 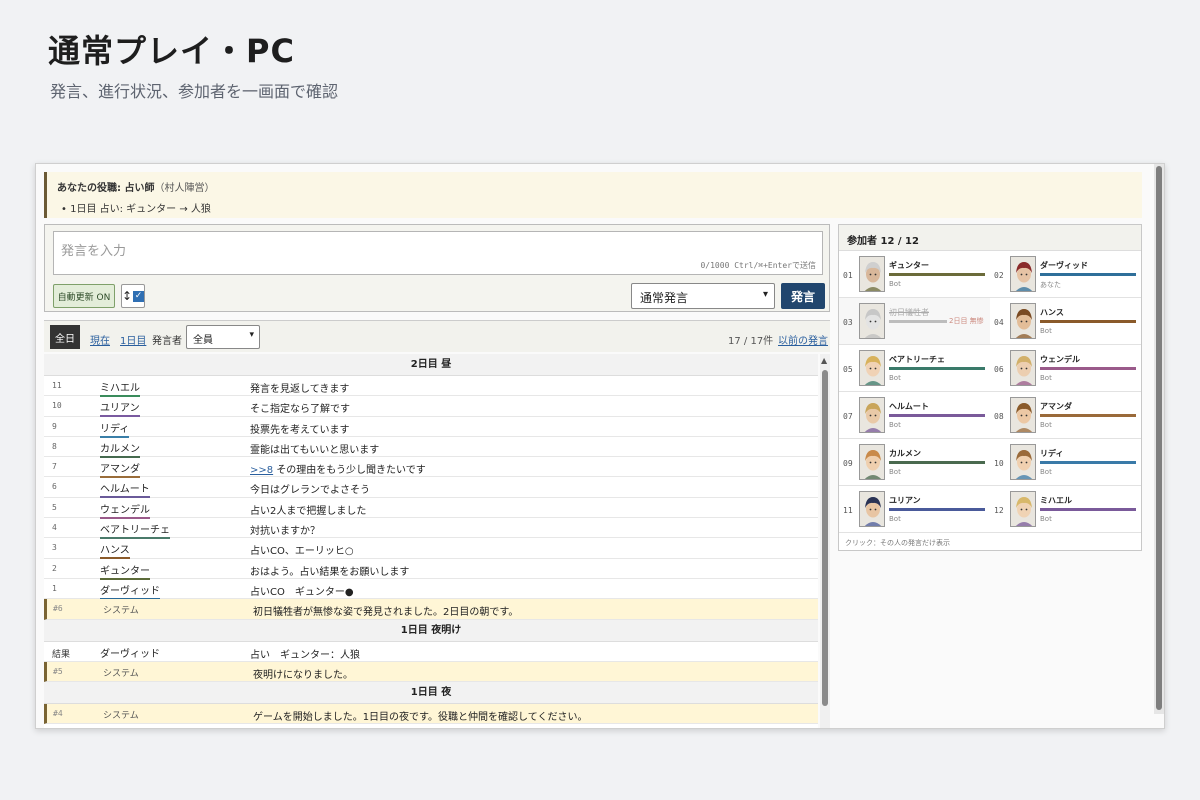 I want to click on filter-all-days: 全日, so click(x=65, y=337).